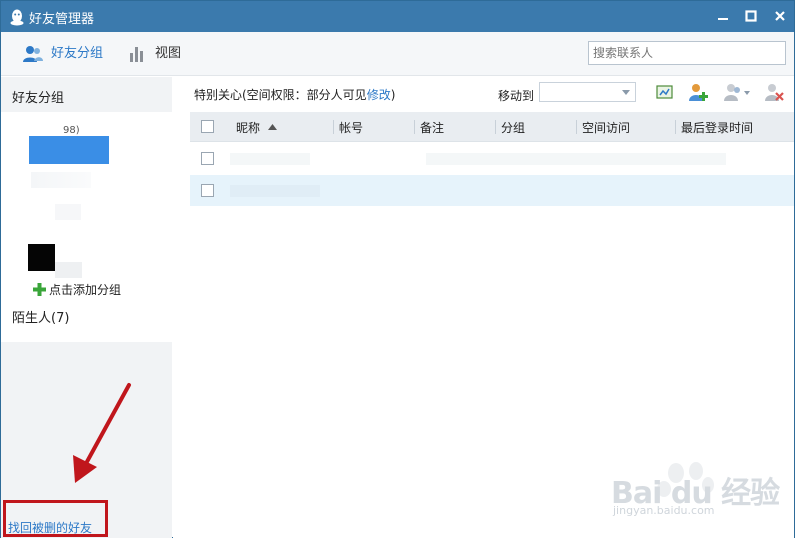 The height and width of the screenshot is (538, 795). I want to click on close-button, so click(780, 16).